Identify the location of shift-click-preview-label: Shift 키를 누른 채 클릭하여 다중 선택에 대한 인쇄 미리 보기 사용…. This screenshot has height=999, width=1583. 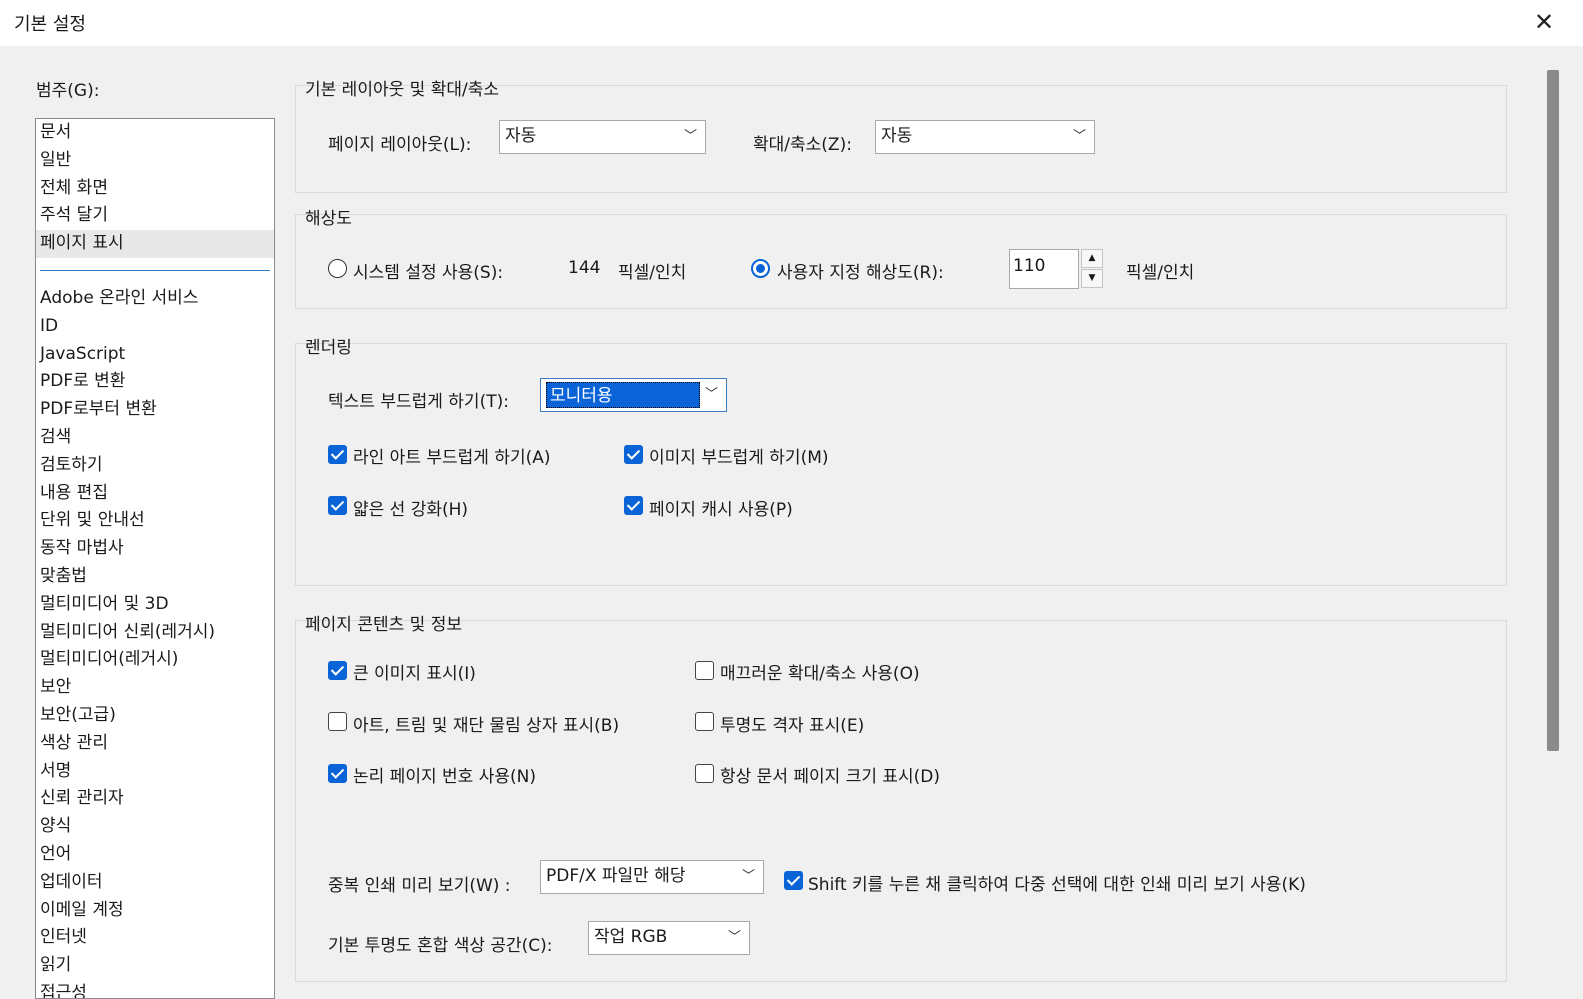
(1057, 885).